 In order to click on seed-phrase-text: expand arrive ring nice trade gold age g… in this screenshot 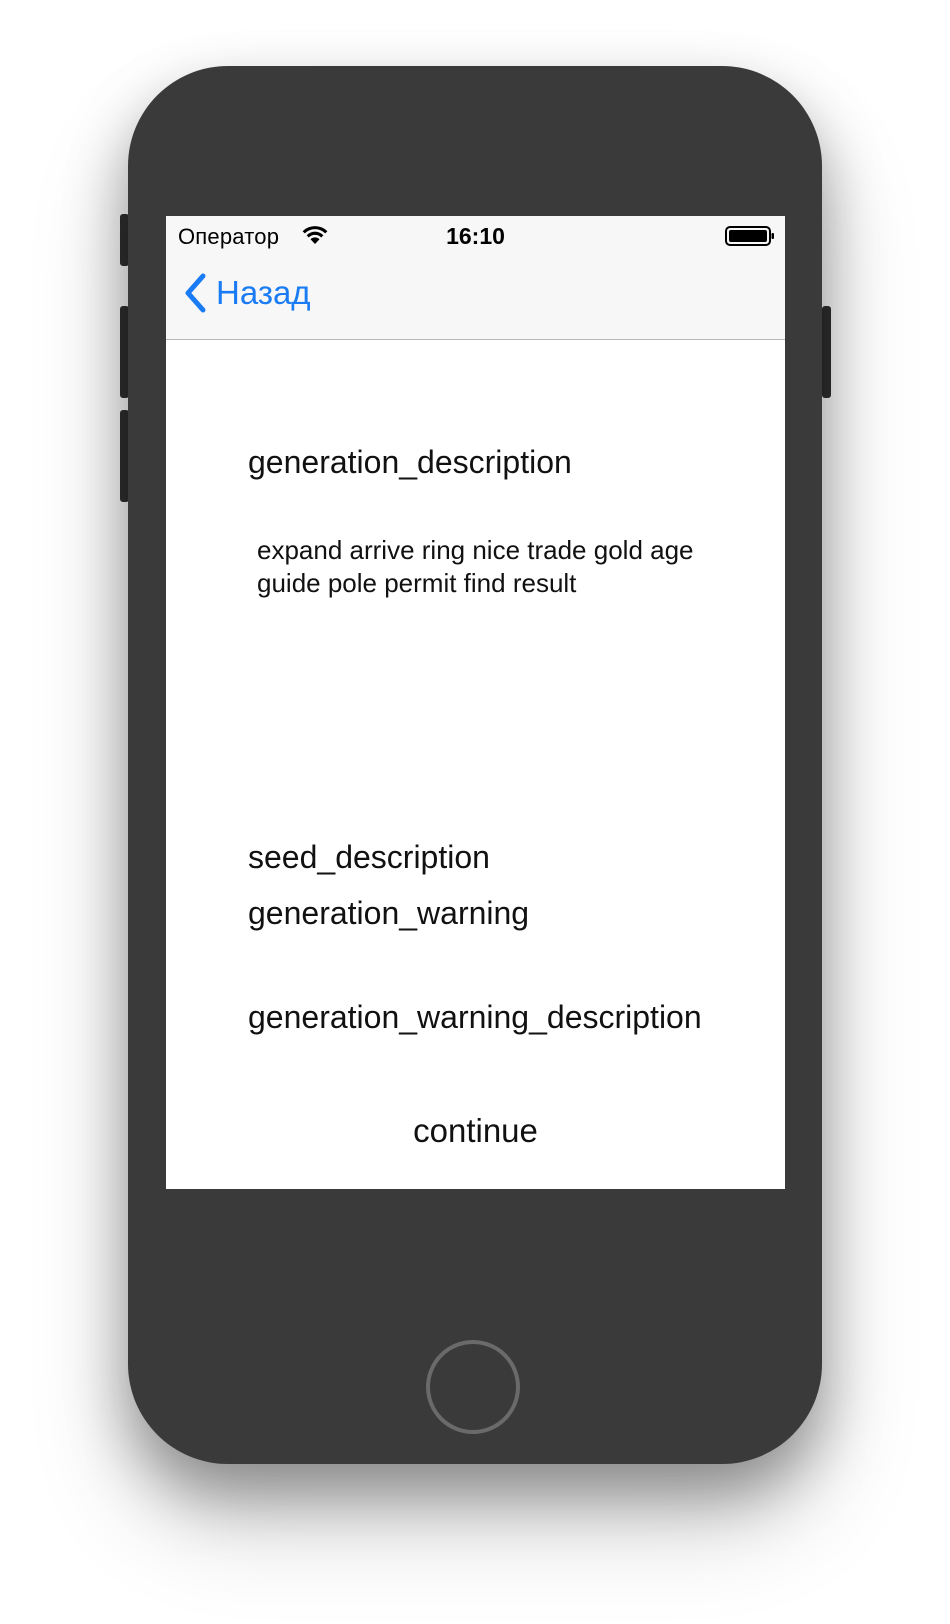, I will do `click(475, 566)`.